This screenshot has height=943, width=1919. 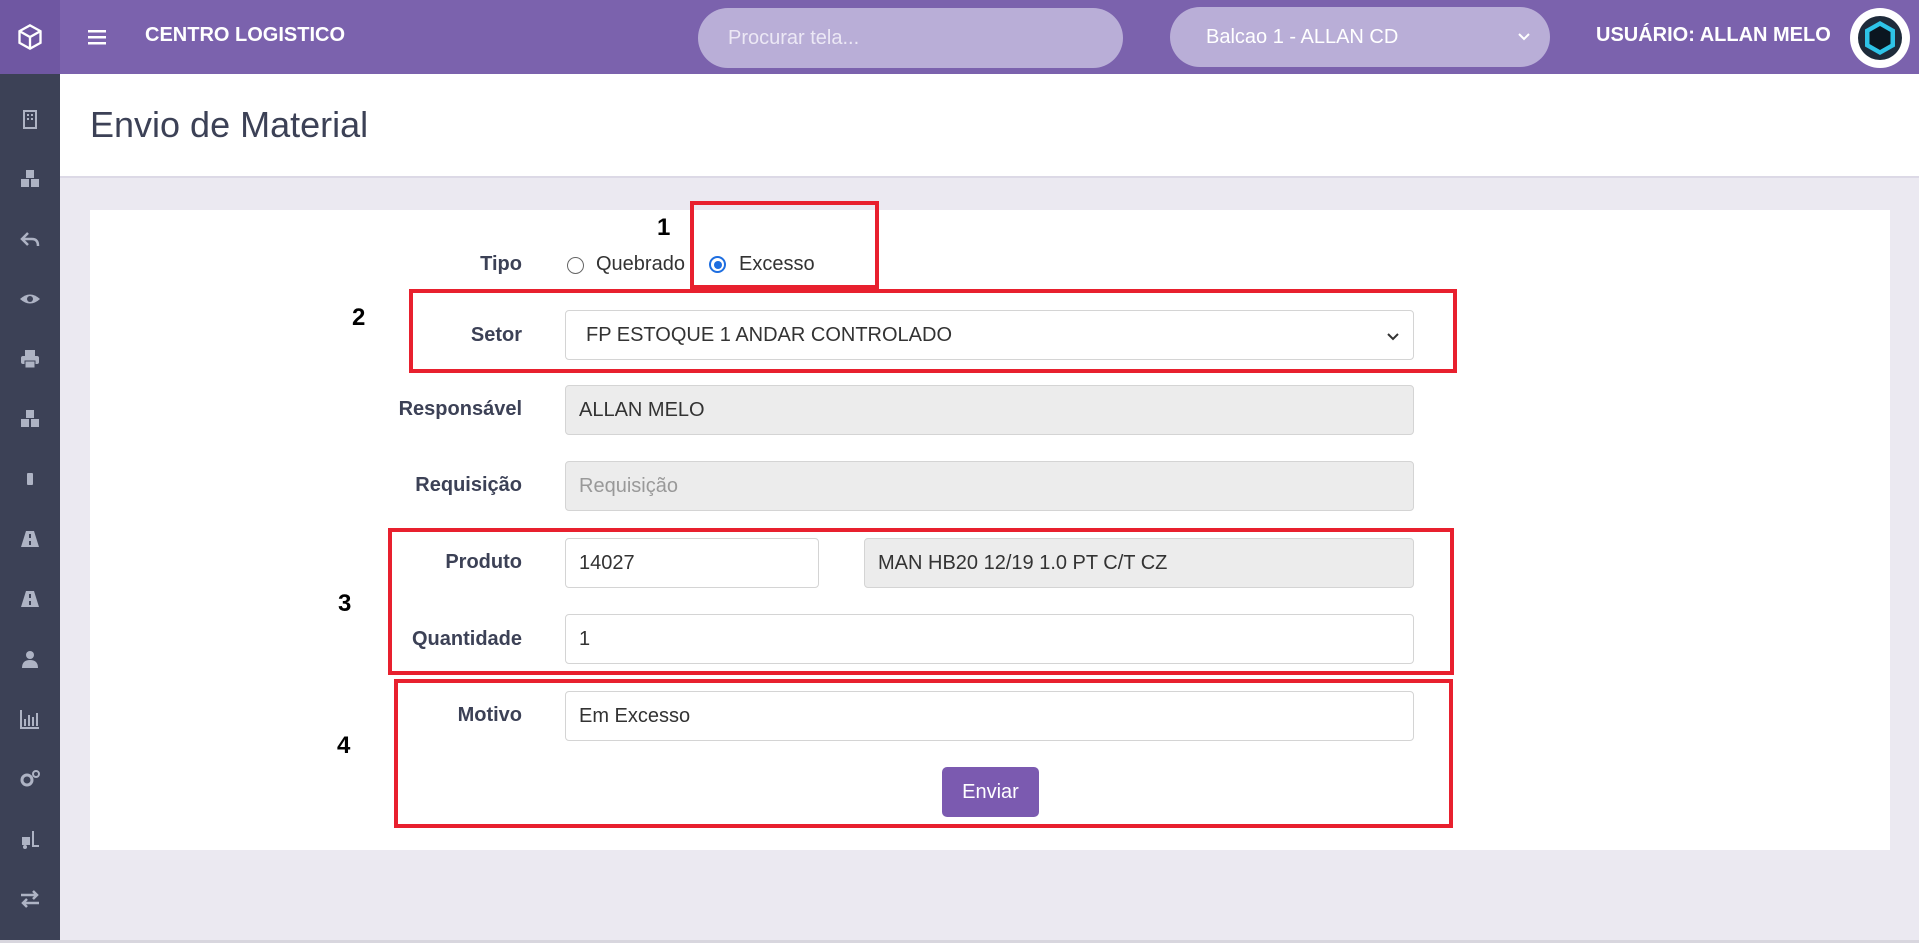 I want to click on building-icon, so click(x=30, y=119).